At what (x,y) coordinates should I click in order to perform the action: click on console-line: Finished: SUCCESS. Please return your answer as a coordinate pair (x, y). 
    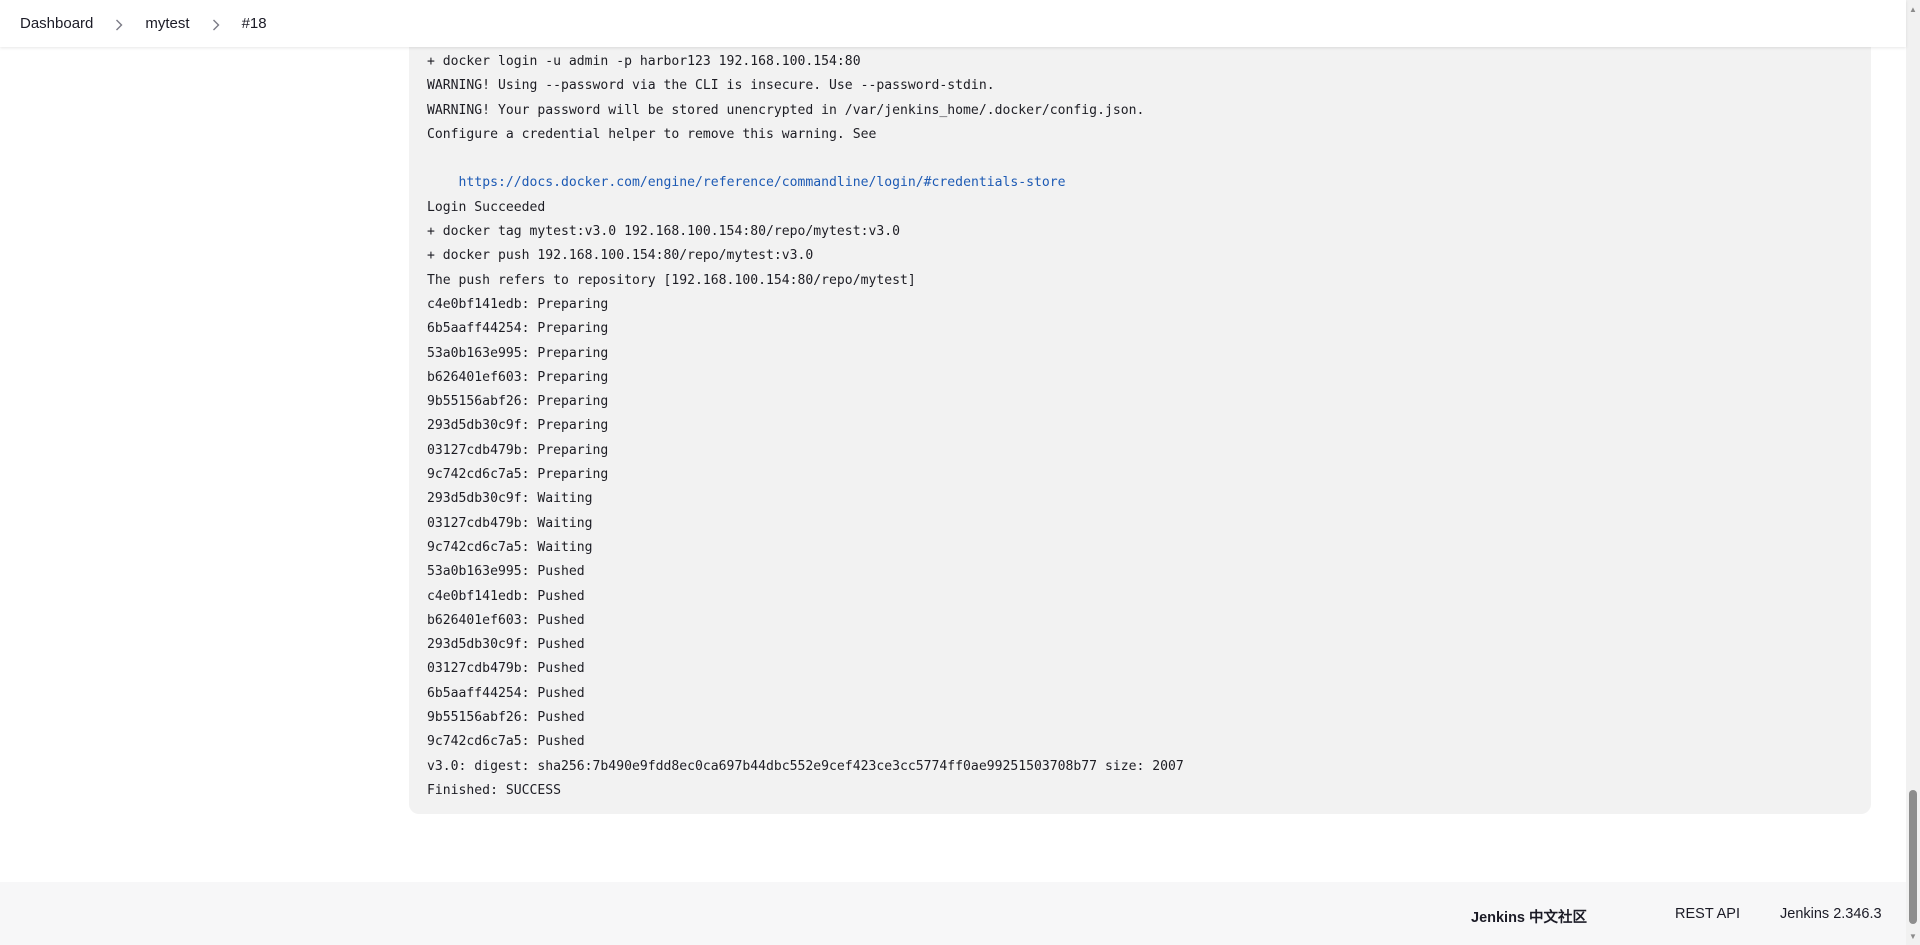
    Looking at the image, I should click on (494, 790).